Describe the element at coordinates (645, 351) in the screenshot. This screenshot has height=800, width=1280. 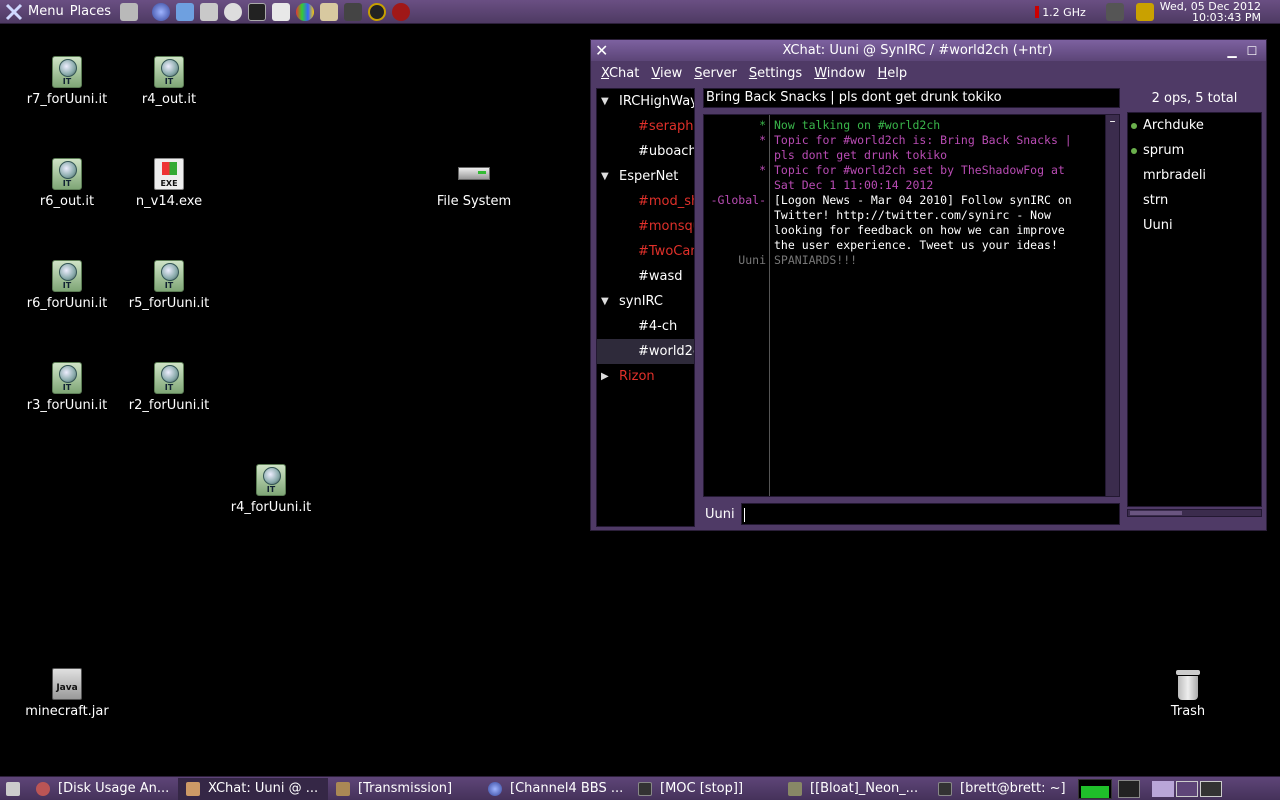
I see `tree-channel-selected: #world2c` at that location.